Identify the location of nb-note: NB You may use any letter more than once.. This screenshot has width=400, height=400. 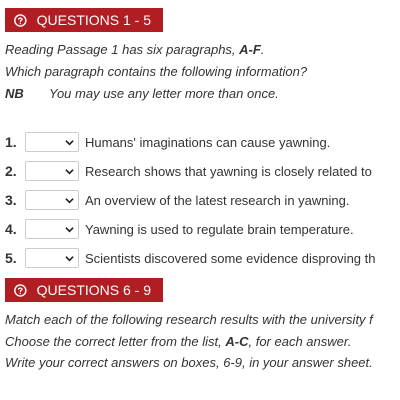
(142, 94).